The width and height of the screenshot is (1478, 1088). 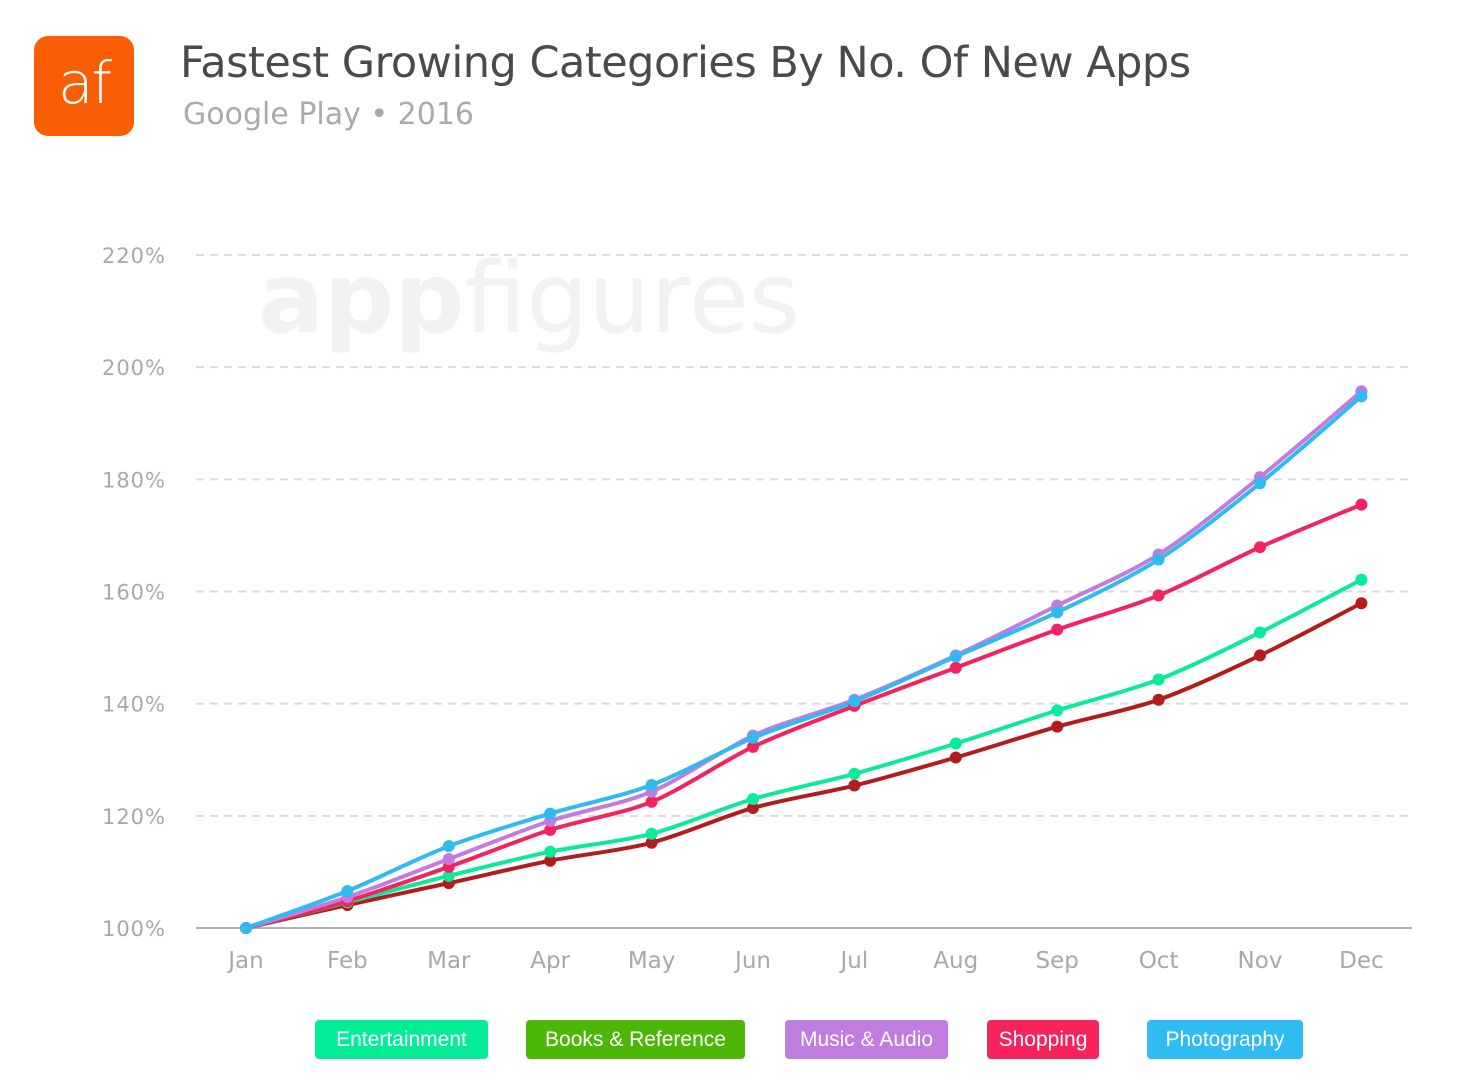 I want to click on legend-item-entertainment: Entertainment, so click(x=401, y=1039).